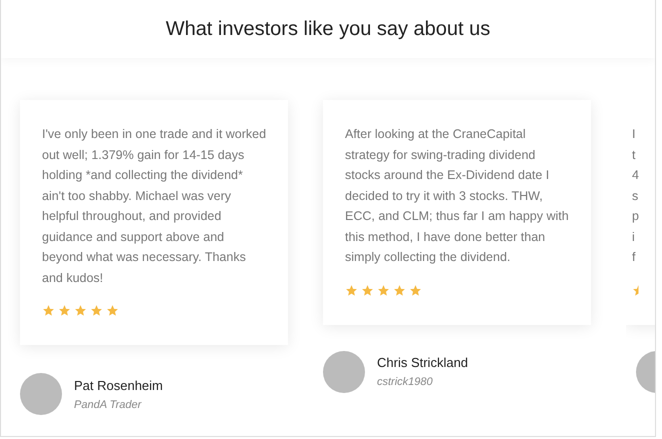 The image size is (662, 439). I want to click on quote-fragment: f, so click(634, 257).